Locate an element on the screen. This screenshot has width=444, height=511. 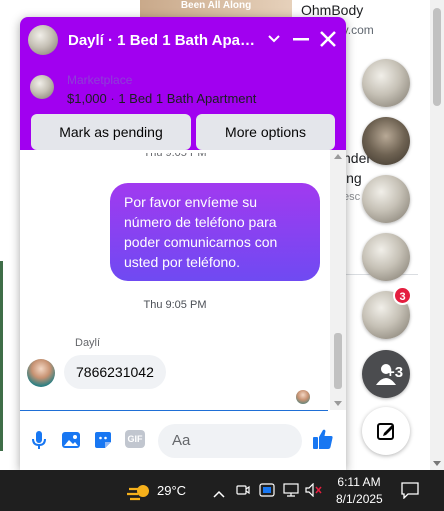
close-icon is located at coordinates (328, 39).